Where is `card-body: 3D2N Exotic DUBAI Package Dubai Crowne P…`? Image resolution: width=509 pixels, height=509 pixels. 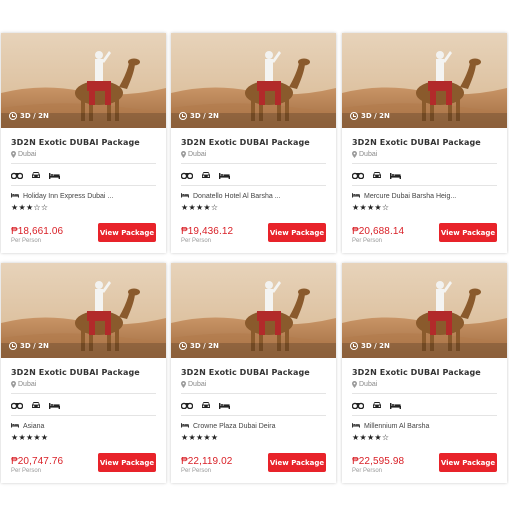 card-body: 3D2N Exotic DUBAI Package Dubai Crowne P… is located at coordinates (253, 400).